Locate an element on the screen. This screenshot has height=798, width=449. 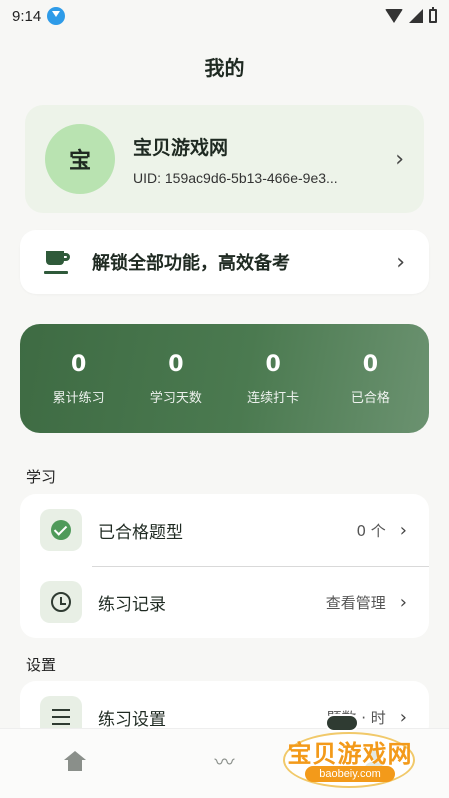
trend-icon: 〰 is located at coordinates (224, 762).